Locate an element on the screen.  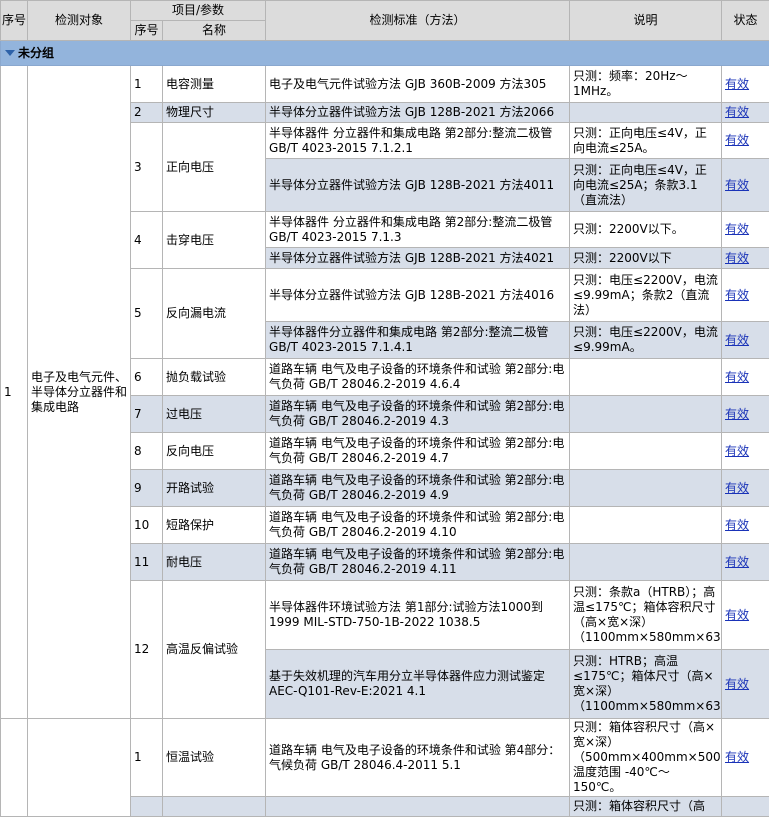
object-seq is located at coordinates (14, 768).